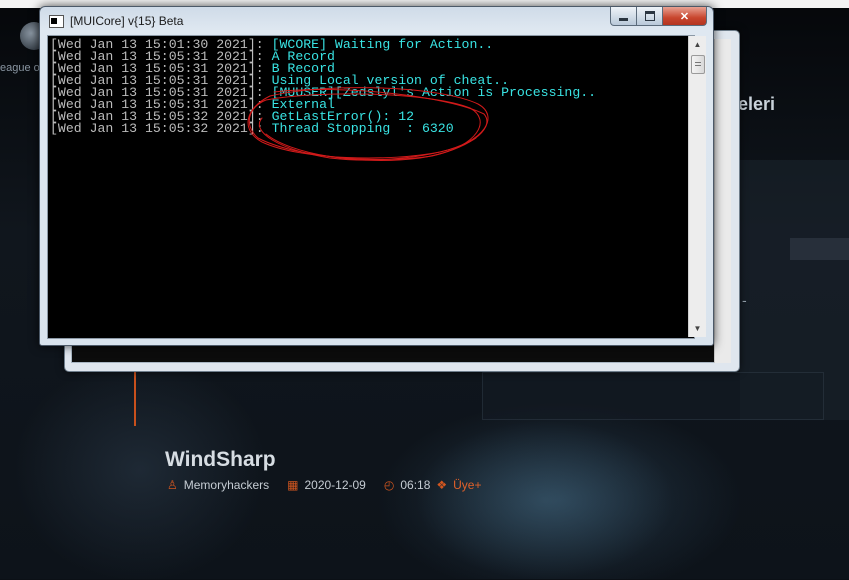 The image size is (849, 580). I want to click on maximize-icon, so click(649, 16).